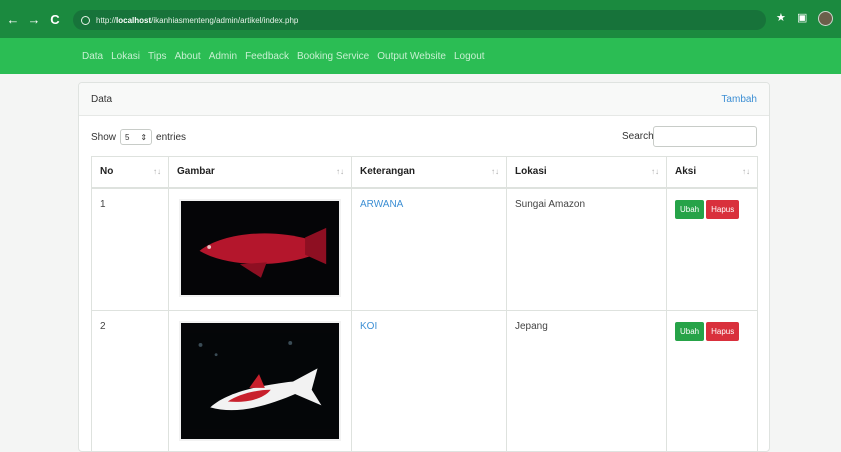  What do you see at coordinates (188, 56) in the screenshot?
I see `nav-about: About` at bounding box center [188, 56].